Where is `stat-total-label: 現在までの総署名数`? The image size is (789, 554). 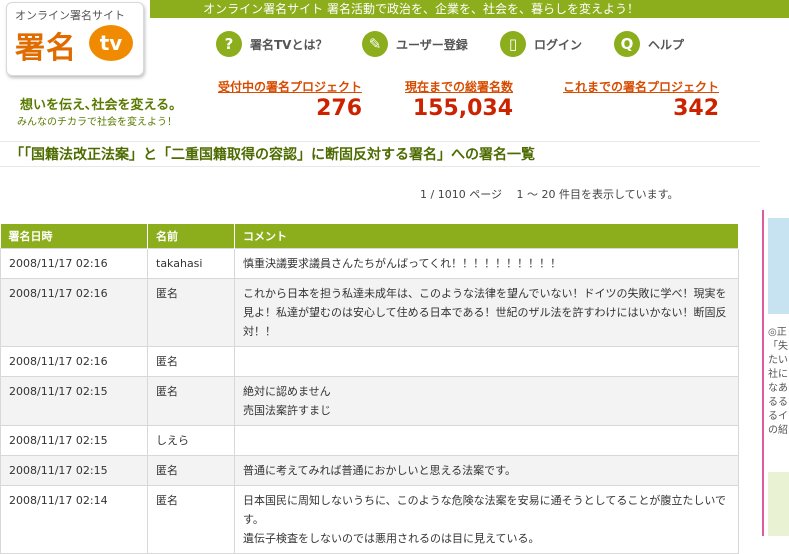
stat-total-label: 現在までの総署名数 is located at coordinates (459, 86).